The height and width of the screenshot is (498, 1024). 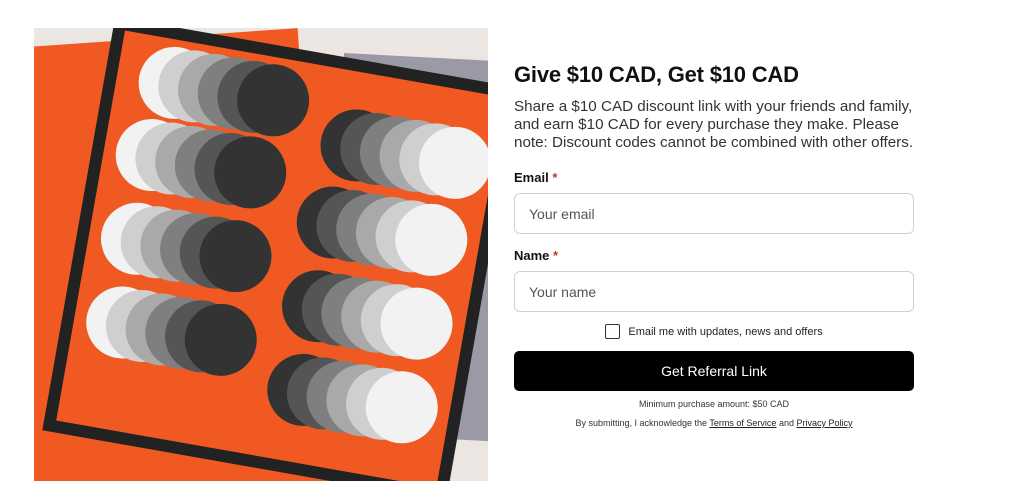 I want to click on consent-checkbox, so click(x=613, y=331).